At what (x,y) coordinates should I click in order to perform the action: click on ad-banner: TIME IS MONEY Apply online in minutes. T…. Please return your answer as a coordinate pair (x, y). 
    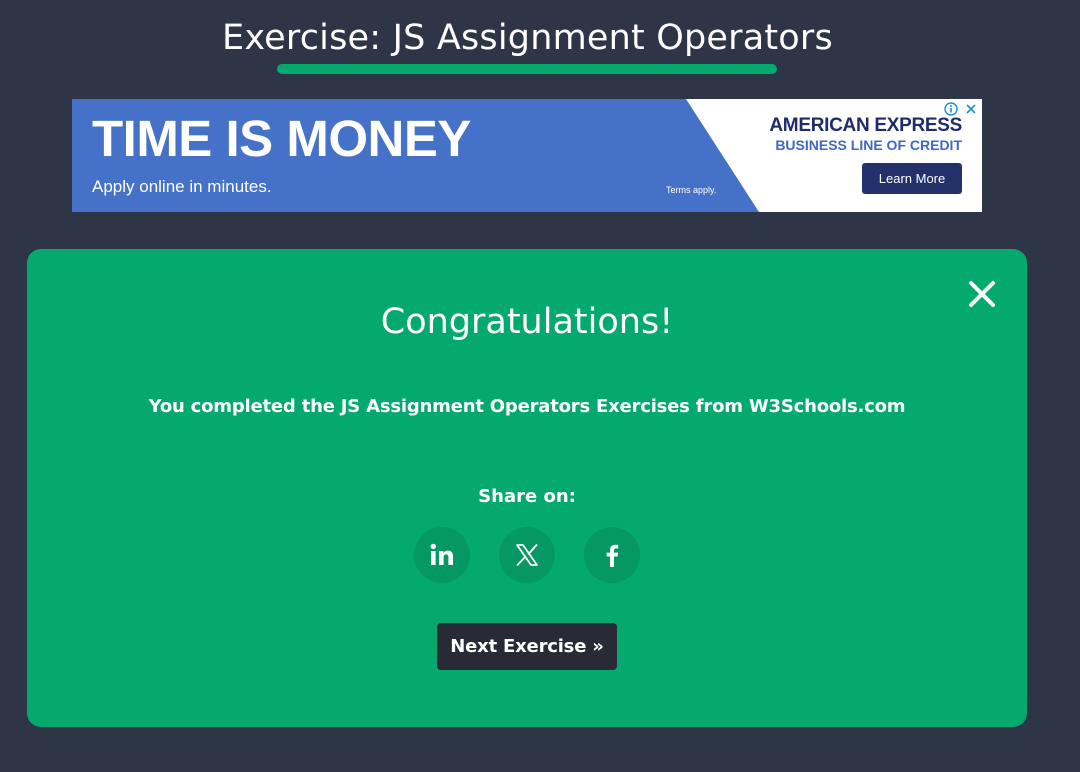
    Looking at the image, I should click on (527, 155).